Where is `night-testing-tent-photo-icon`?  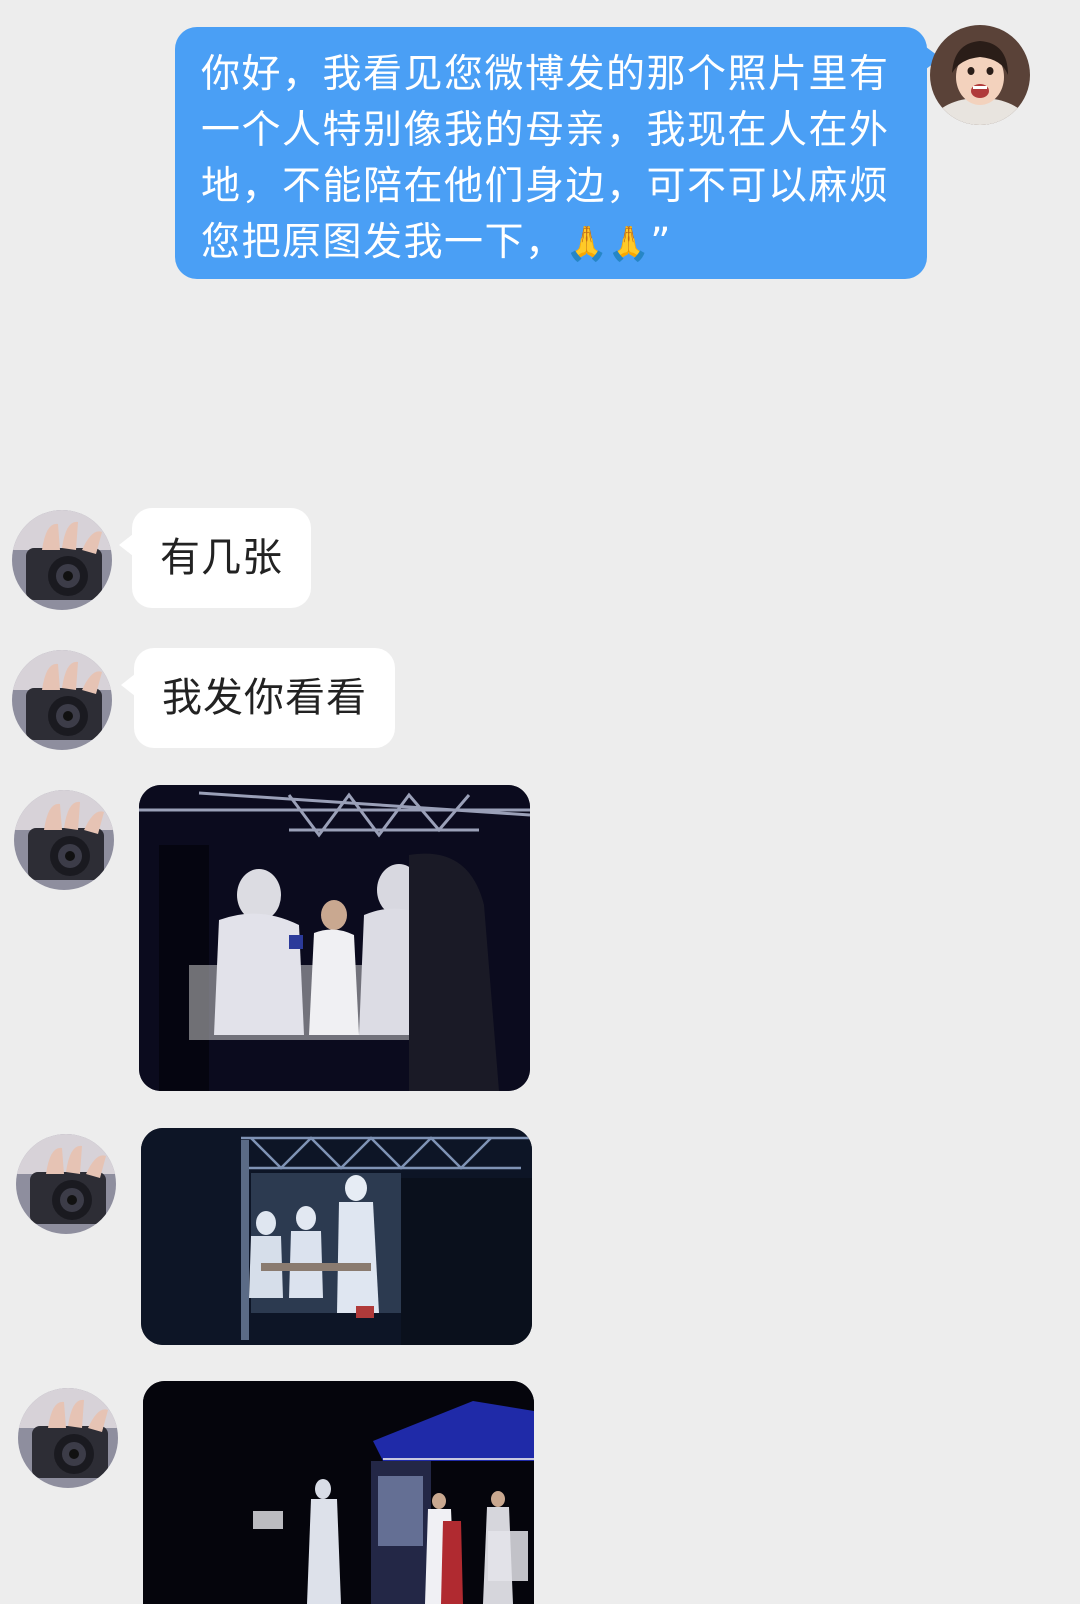
night-testing-tent-photo-icon is located at coordinates (336, 1236).